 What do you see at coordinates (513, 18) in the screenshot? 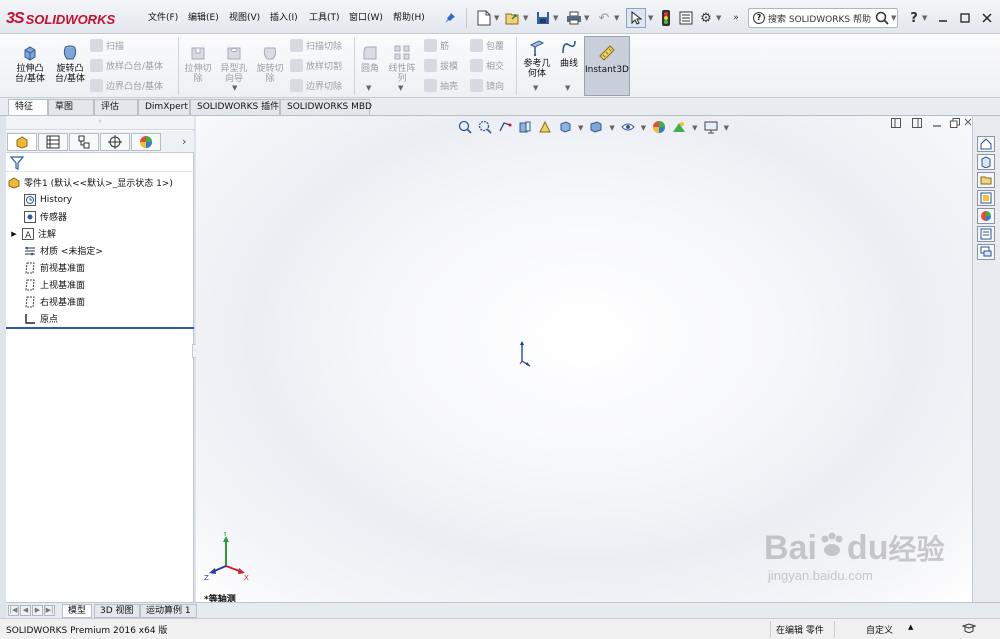
I see `open-document-icon` at bounding box center [513, 18].